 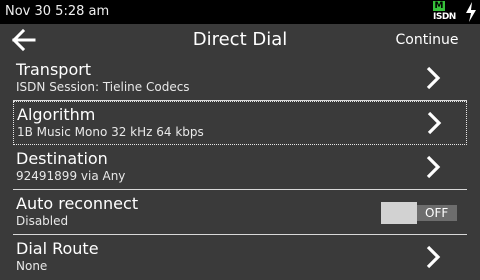 I want to click on status-bar: Nov 30 5:28 am M ISDN, so click(x=240, y=12).